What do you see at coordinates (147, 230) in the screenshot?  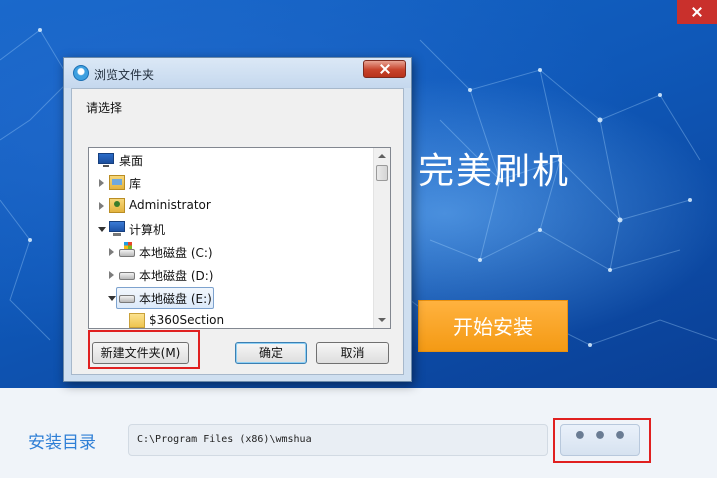 I see `tree-item-label: 计算机` at bounding box center [147, 230].